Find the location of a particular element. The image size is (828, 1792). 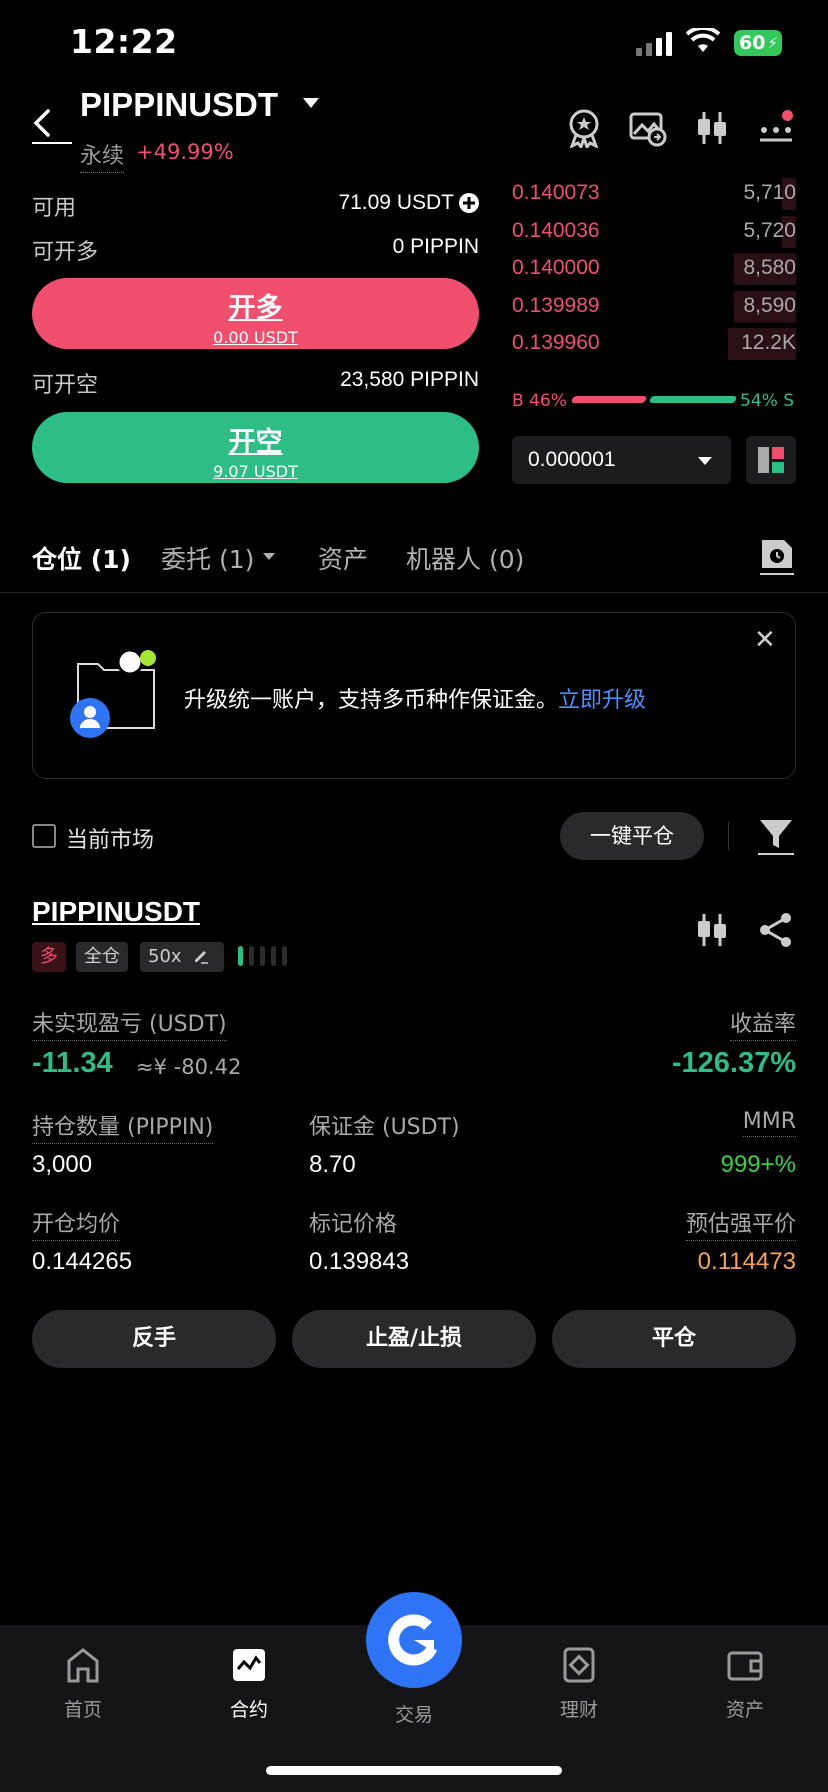

orderbook-layout-icon is located at coordinates (771, 460).